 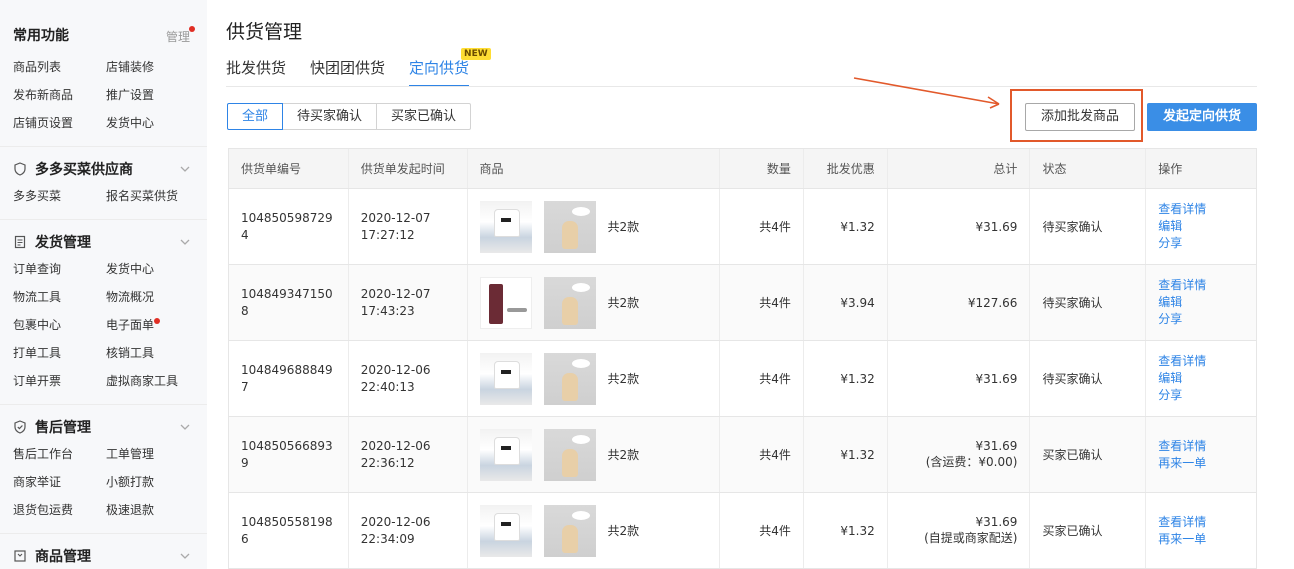 What do you see at coordinates (152, 297) in the screenshot?
I see `sidebar-item: 物流概况` at bounding box center [152, 297].